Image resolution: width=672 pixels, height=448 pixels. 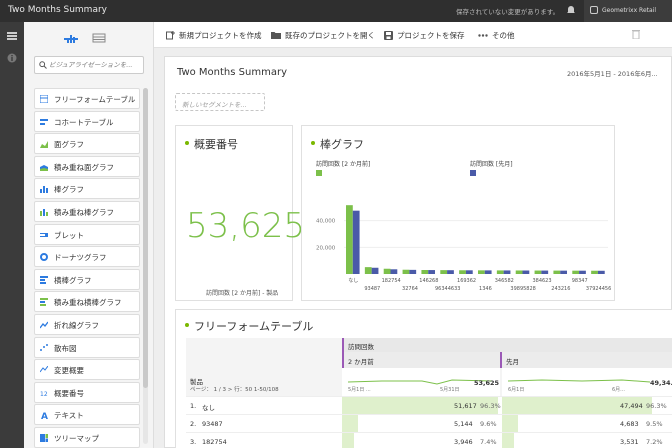 What do you see at coordinates (361, 362) in the screenshot?
I see `col1-header-label: 2 か月前` at bounding box center [361, 362].